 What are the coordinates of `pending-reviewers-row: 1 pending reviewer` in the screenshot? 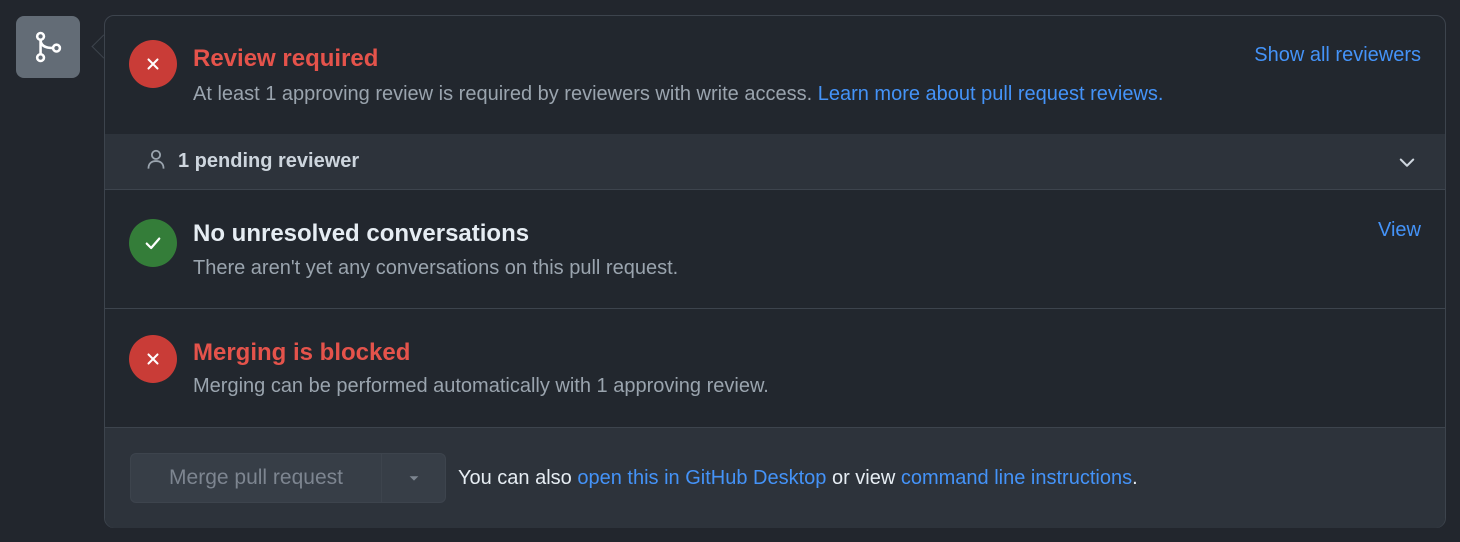 It's located at (775, 162).